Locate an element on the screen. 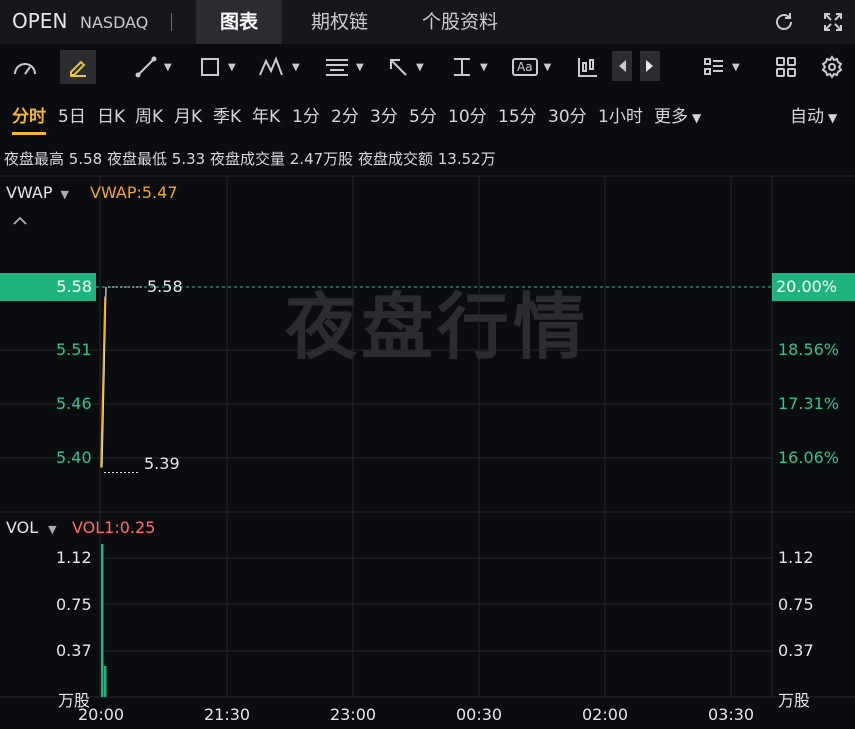 This screenshot has height=729, width=855. x-axis-label: 03:30 is located at coordinates (731, 714).